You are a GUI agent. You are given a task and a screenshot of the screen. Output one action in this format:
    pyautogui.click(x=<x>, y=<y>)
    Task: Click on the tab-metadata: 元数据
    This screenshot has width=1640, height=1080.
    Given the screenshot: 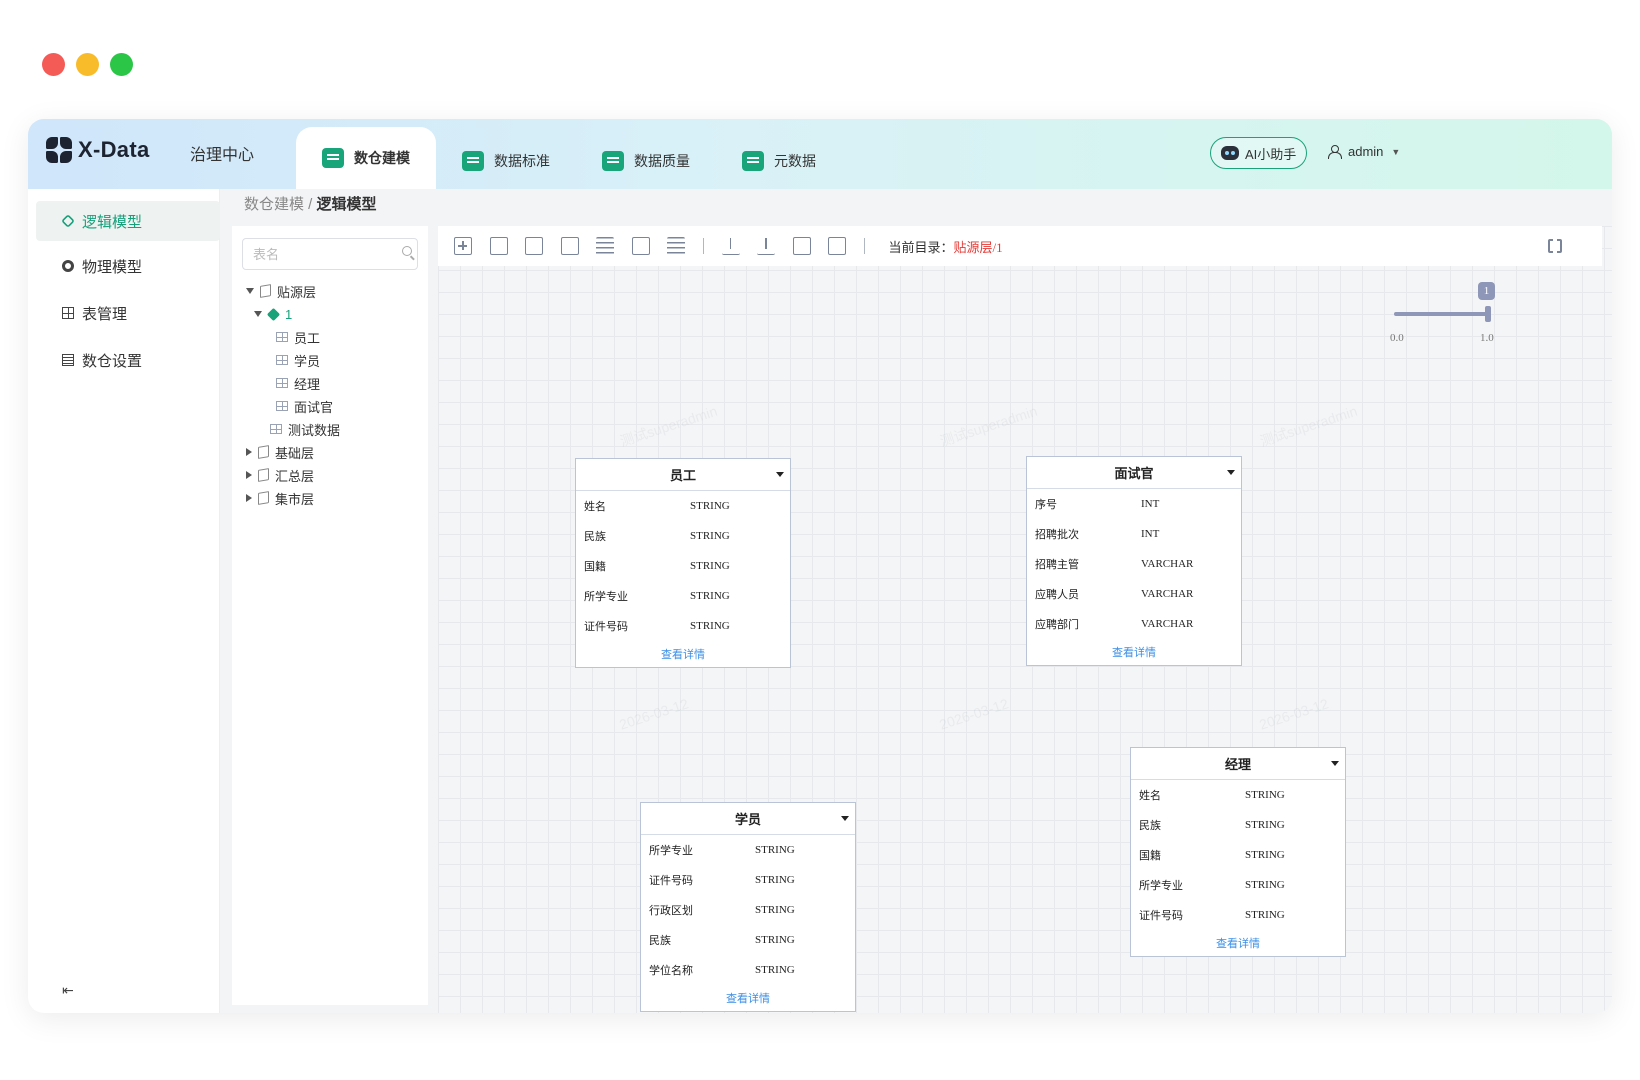 What is the action you would take?
    pyautogui.click(x=779, y=161)
    